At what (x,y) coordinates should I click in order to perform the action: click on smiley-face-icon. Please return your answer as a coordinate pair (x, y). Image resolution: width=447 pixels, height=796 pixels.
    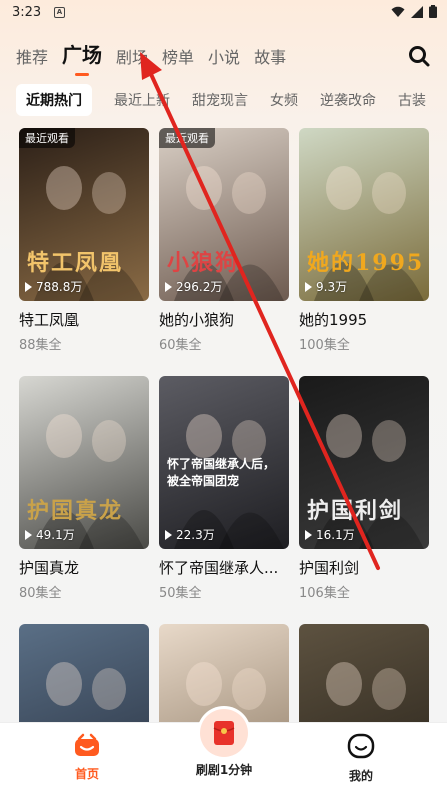
    Looking at the image, I should click on (361, 746).